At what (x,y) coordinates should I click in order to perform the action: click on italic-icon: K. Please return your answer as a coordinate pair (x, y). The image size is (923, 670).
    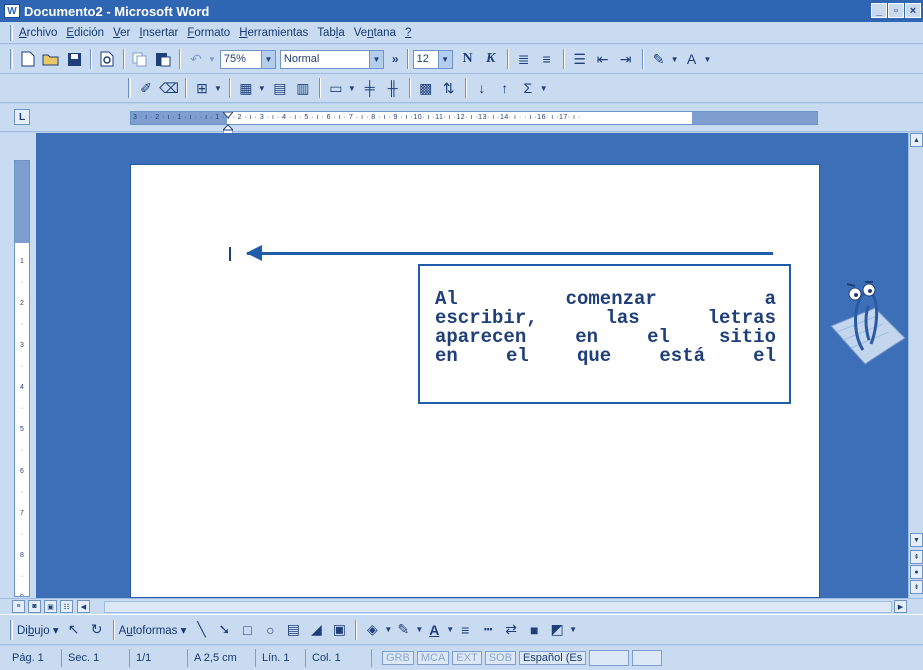
    Looking at the image, I should click on (491, 59).